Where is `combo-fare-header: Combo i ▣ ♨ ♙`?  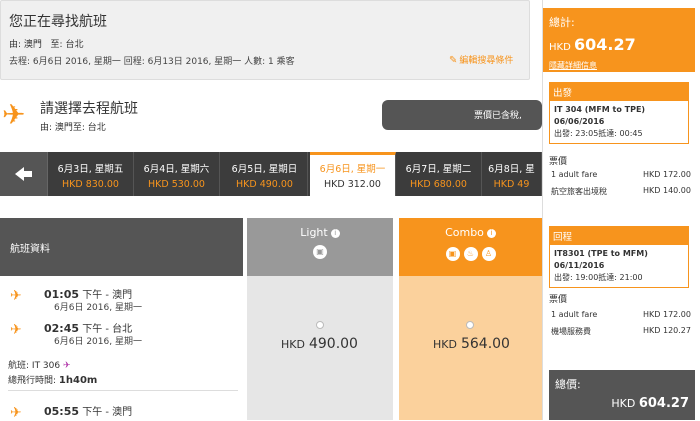 combo-fare-header: Combo i ▣ ♨ ♙ is located at coordinates (470, 247).